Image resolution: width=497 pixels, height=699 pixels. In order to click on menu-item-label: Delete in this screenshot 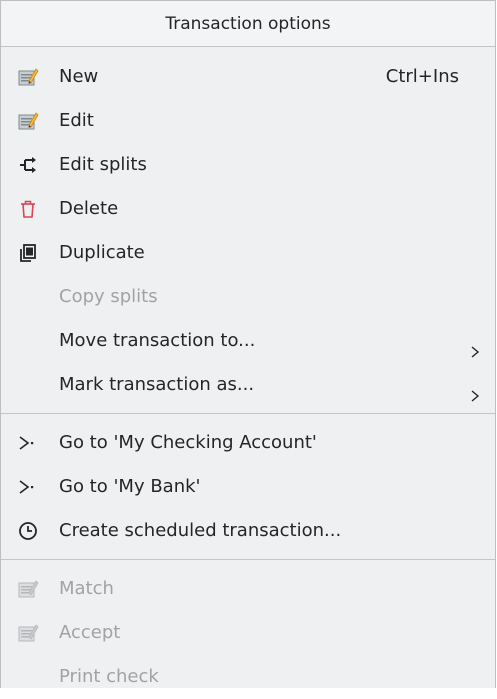, I will do `click(89, 208)`.